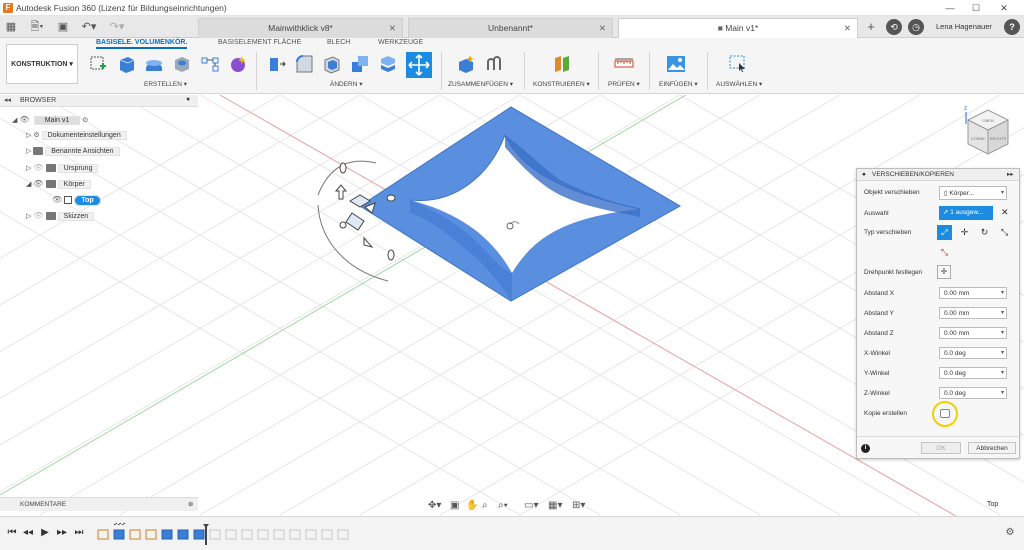 The height and width of the screenshot is (550, 1024). What do you see at coordinates (531, 505) in the screenshot?
I see `display-settings-icon: ▭▾` at bounding box center [531, 505].